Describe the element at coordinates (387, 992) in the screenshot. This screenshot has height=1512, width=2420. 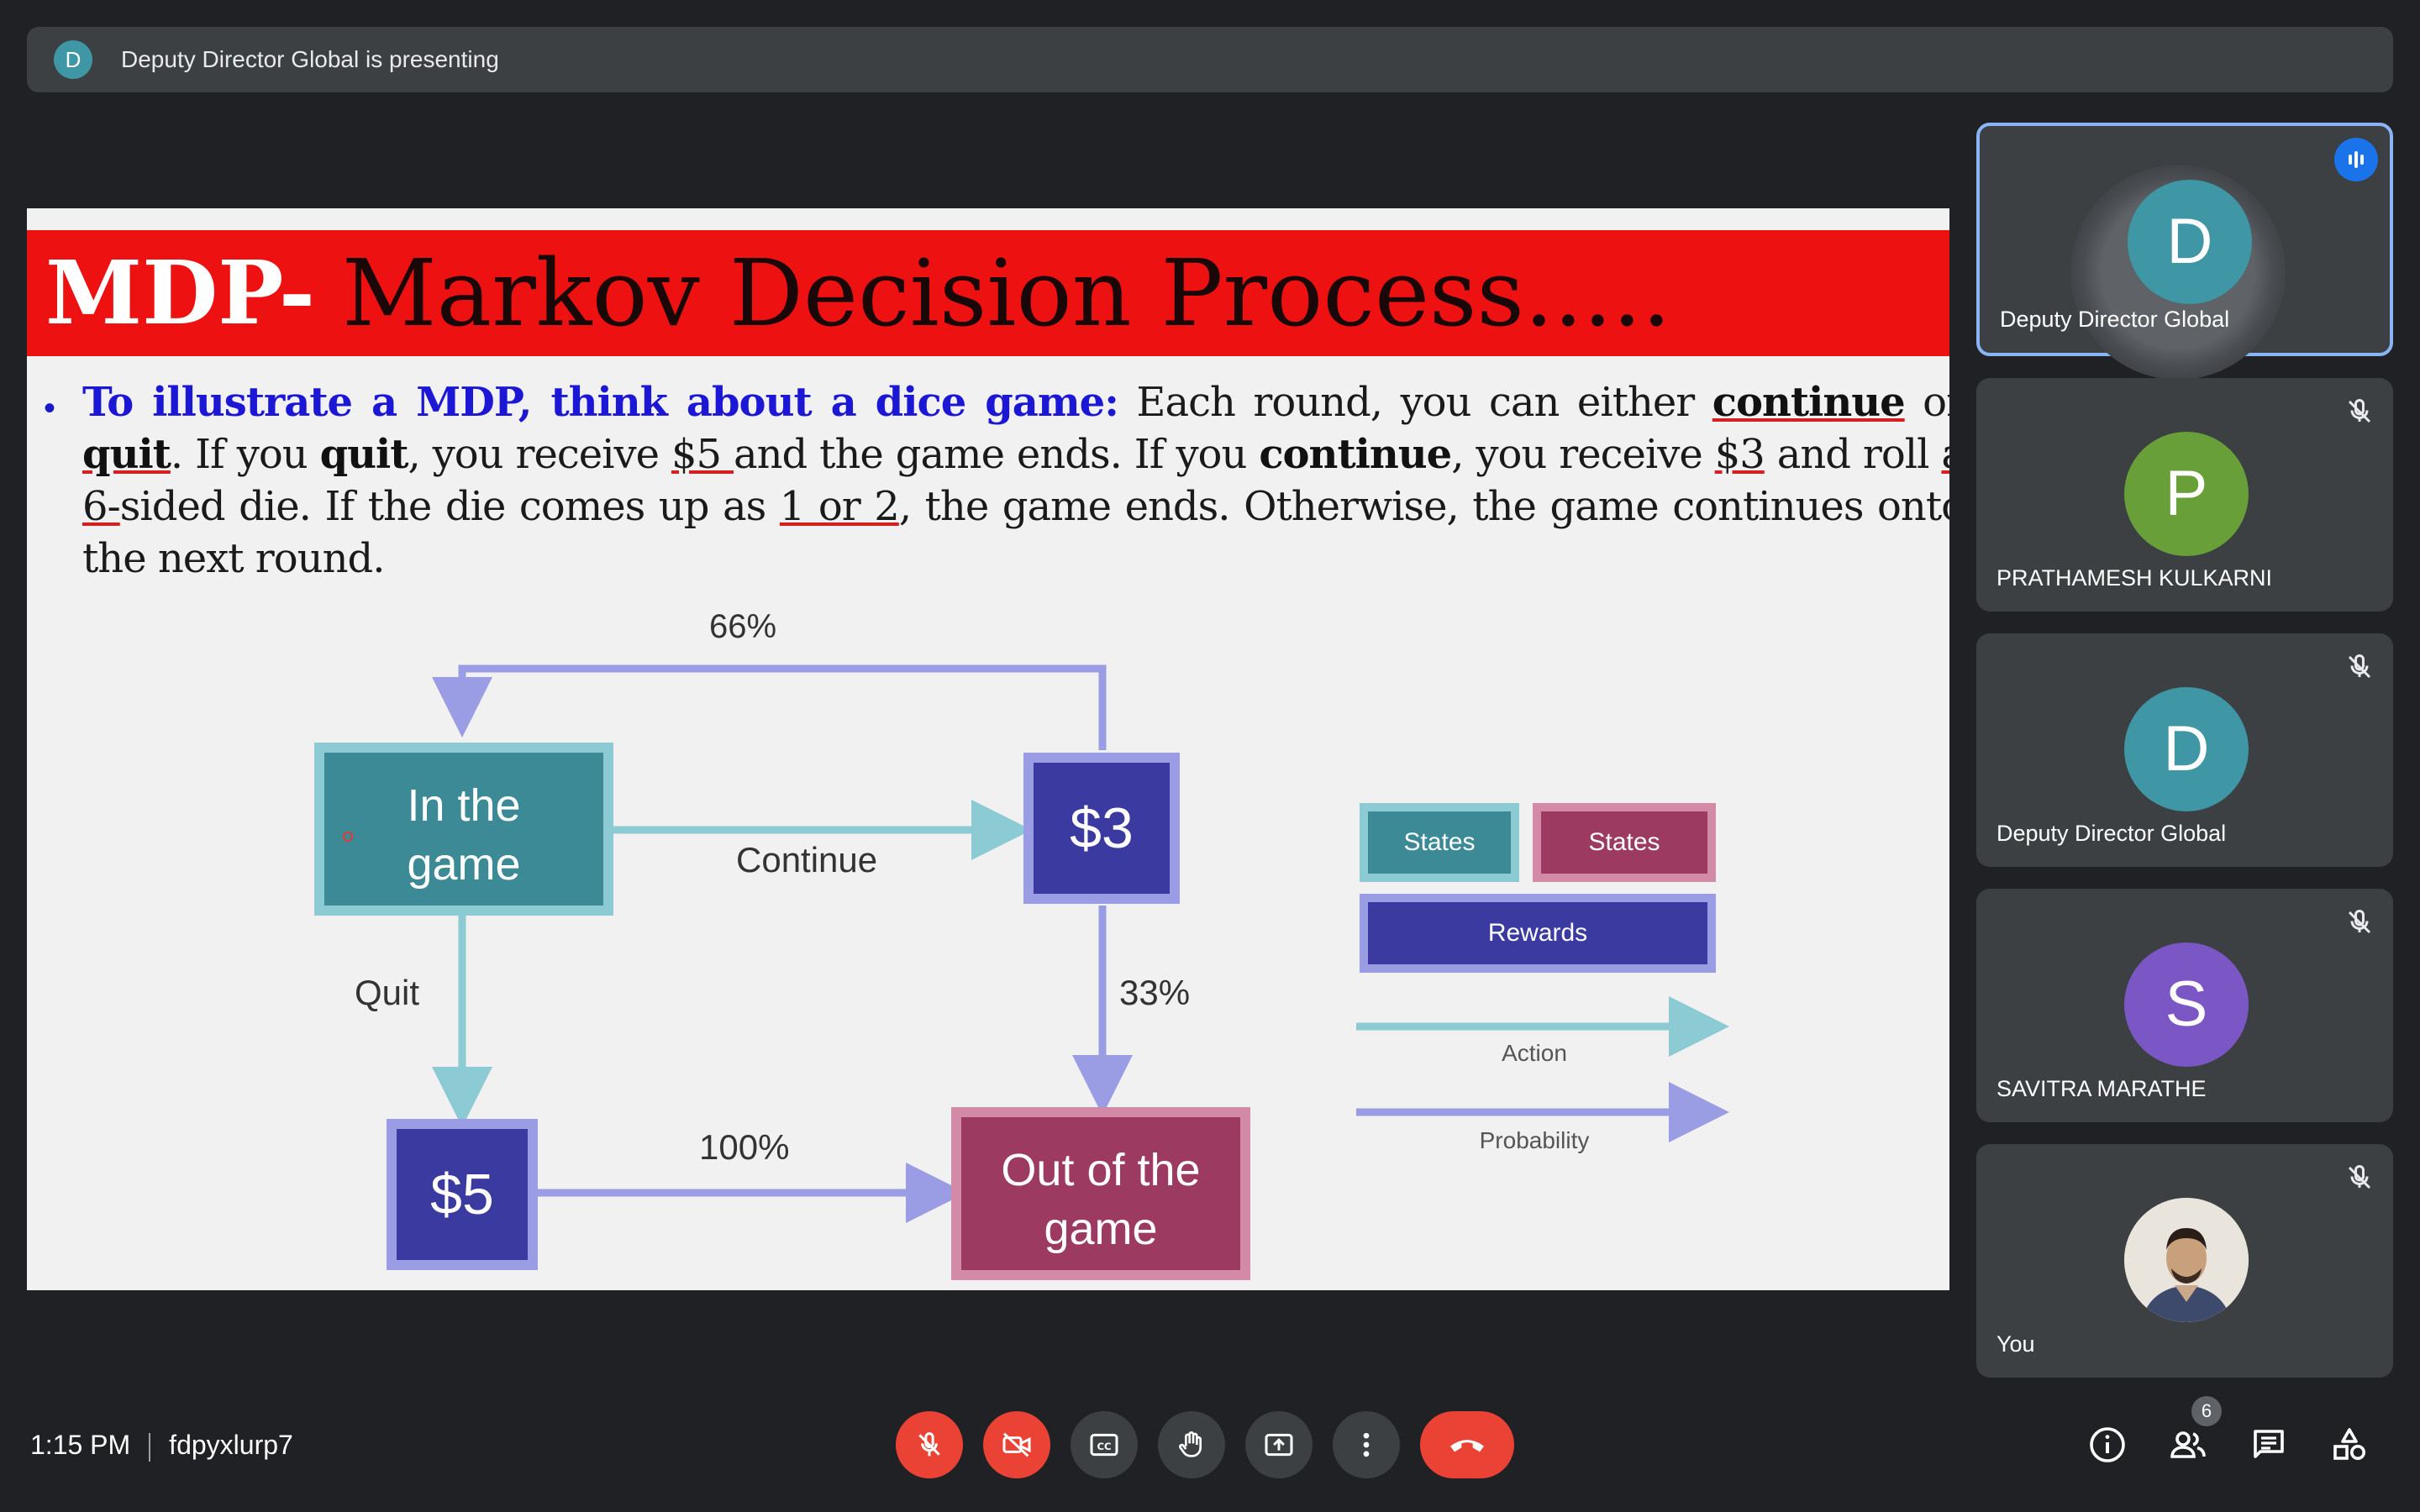
I see `label-quit: Quit` at that location.